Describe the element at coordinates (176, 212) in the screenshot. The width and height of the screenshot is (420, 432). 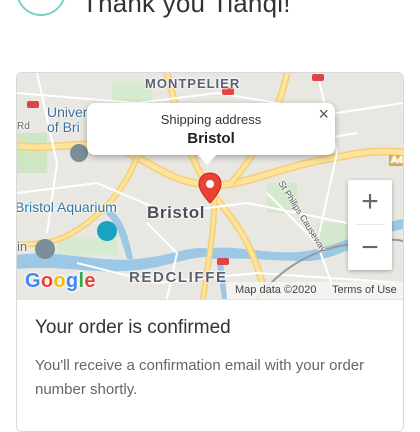
I see `map-label-bristol: Bristol` at that location.